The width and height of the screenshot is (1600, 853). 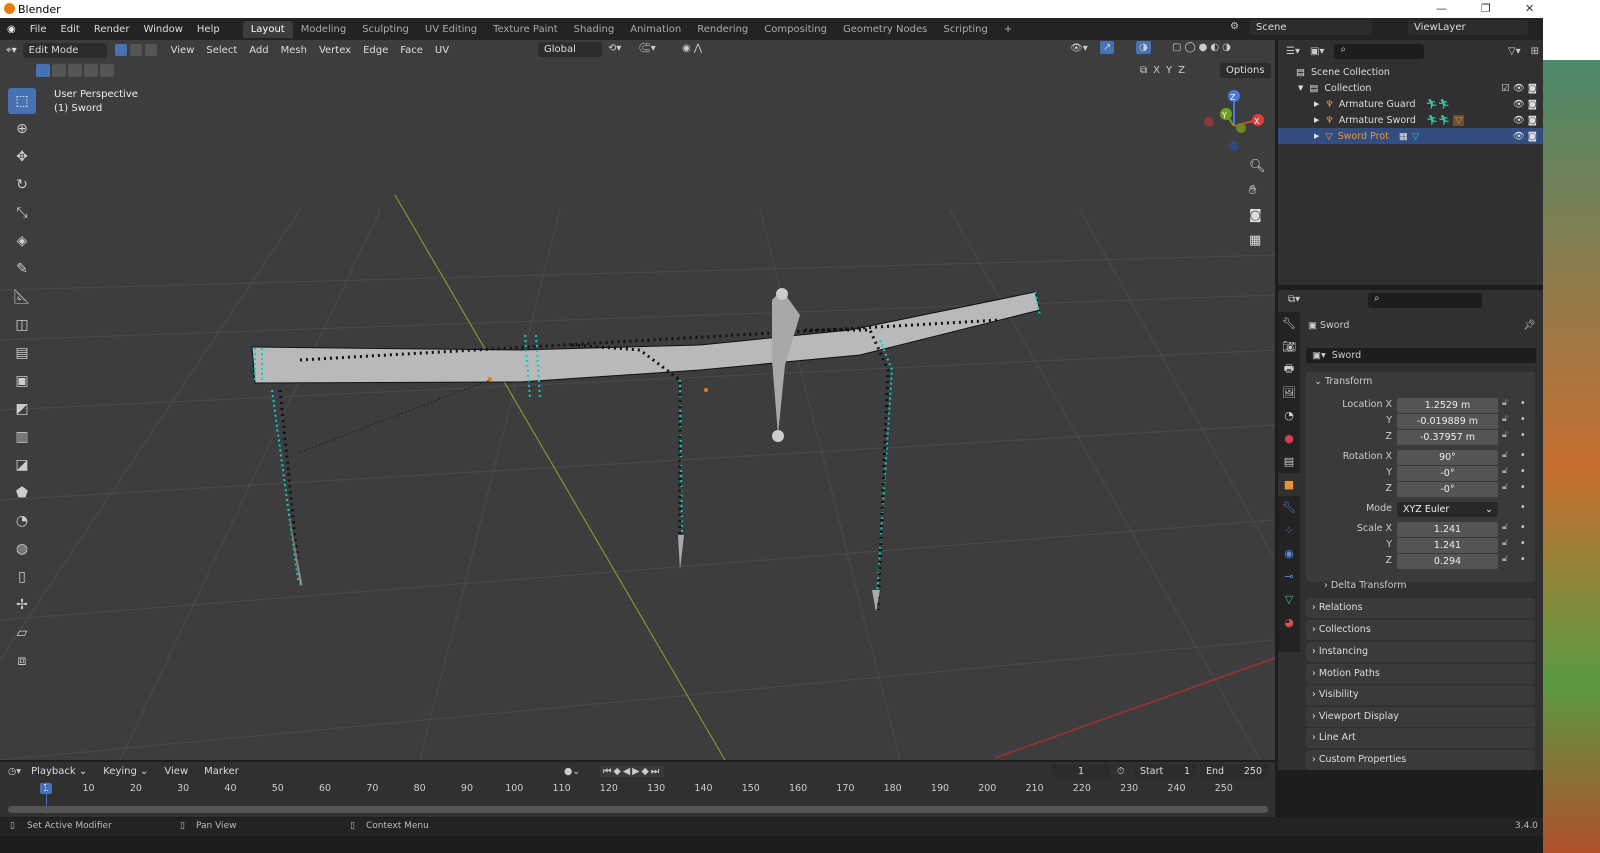 What do you see at coordinates (1468, 27) in the screenshot?
I see `view-layer-selector: ViewLayer` at bounding box center [1468, 27].